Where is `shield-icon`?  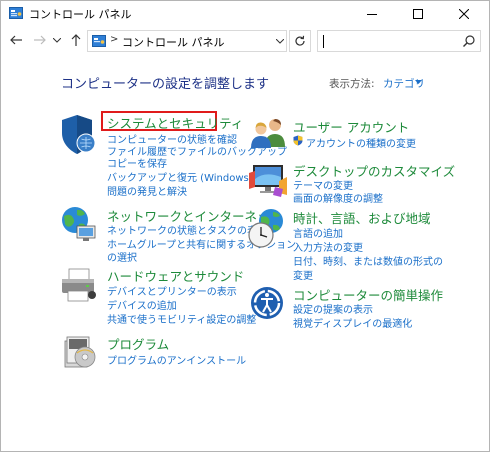
shield-icon is located at coordinates (79, 133).